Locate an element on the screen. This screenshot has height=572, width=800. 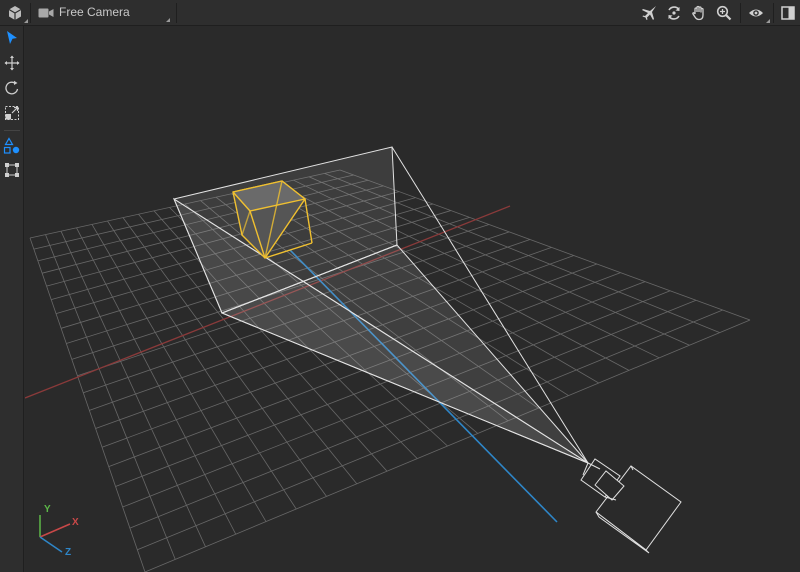
rotate-icon is located at coordinates (12, 87).